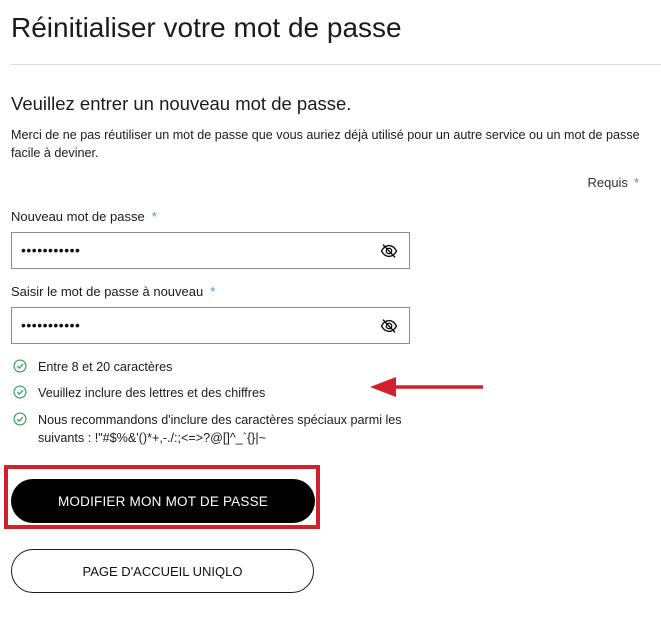  I want to click on modify-password-button: MODIFIER MON MOT DE PASSE, so click(163, 501).